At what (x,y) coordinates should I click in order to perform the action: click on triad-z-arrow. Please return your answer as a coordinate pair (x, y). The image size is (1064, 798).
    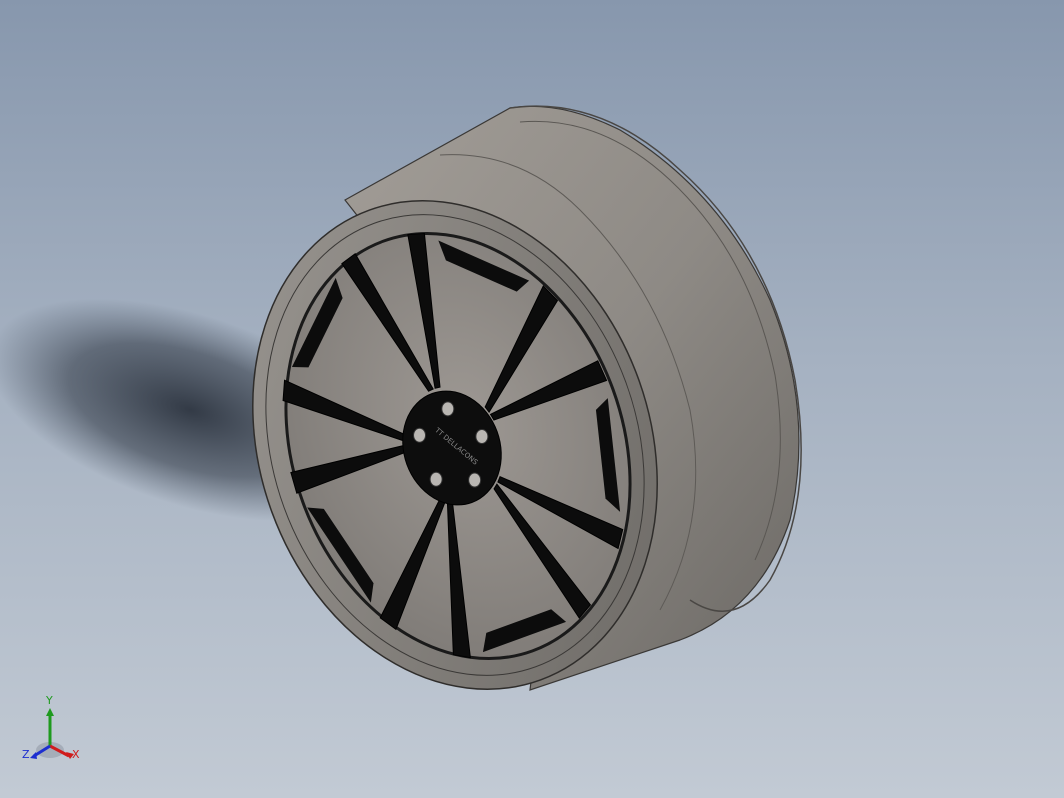
    Looking at the image, I should click on (33, 755).